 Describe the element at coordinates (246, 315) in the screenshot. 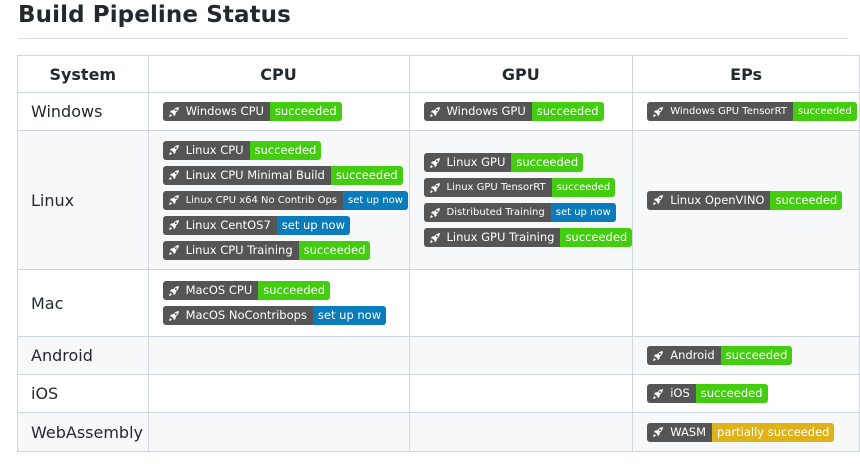

I see `badge-label: MacOS NoContribops` at that location.